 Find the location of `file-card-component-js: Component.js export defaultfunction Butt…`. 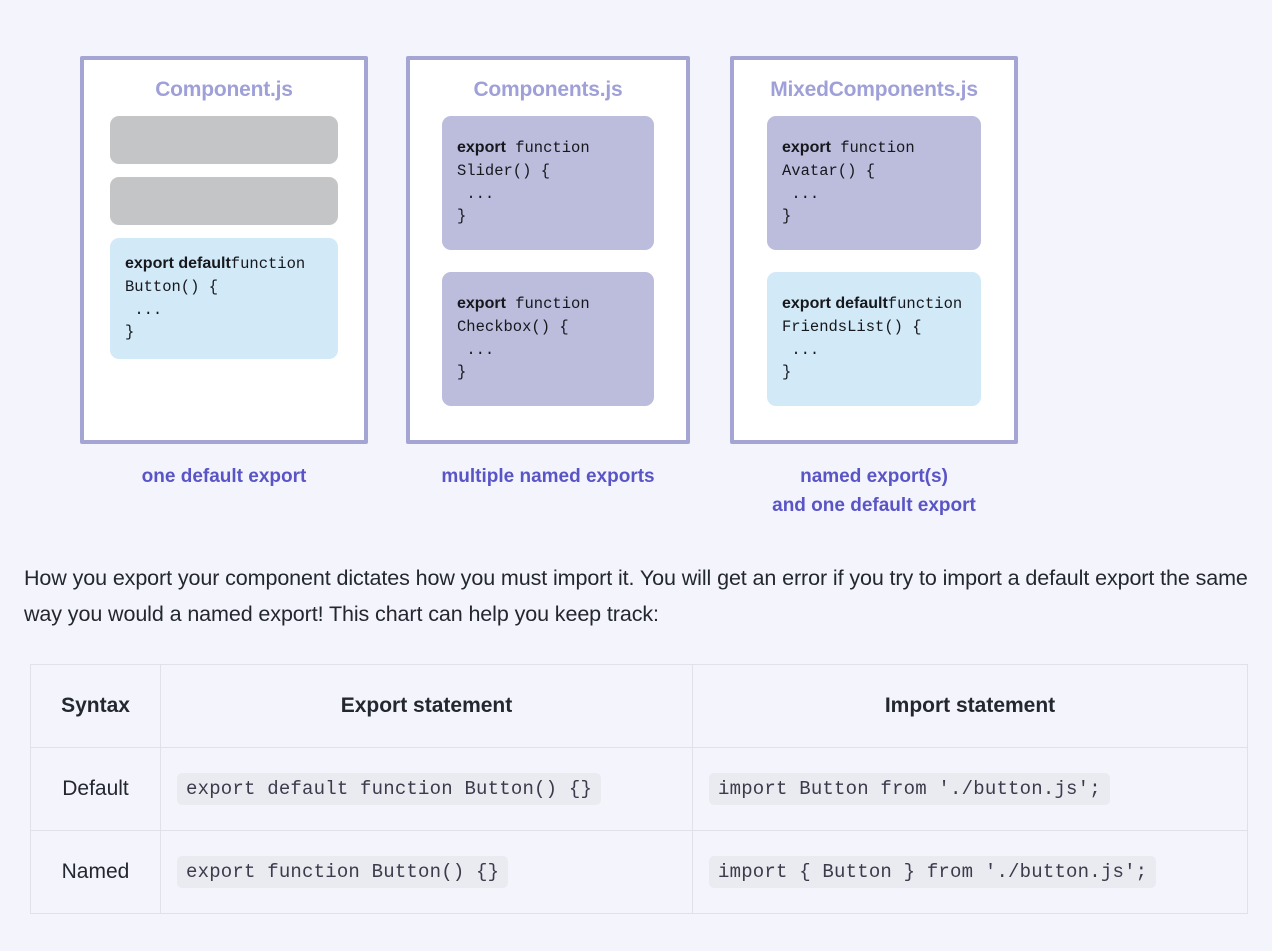

file-card-component-js: Component.js export defaultfunction Butt… is located at coordinates (224, 250).